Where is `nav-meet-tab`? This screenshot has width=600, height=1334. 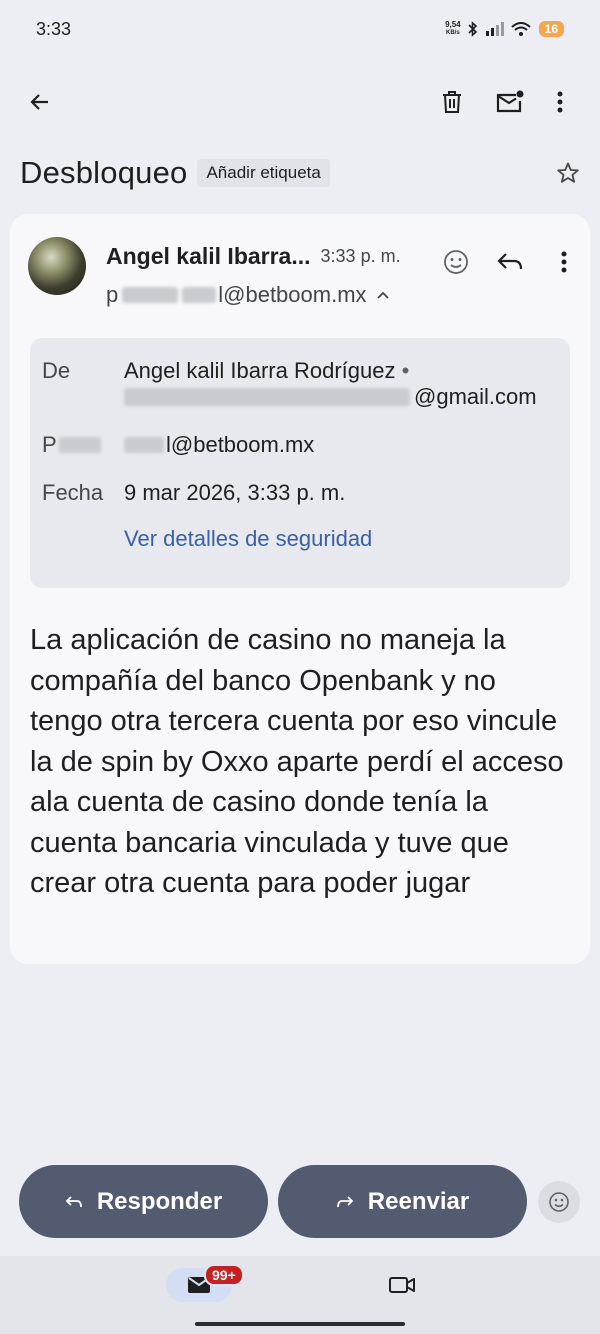
nav-meet-tab is located at coordinates (402, 1285).